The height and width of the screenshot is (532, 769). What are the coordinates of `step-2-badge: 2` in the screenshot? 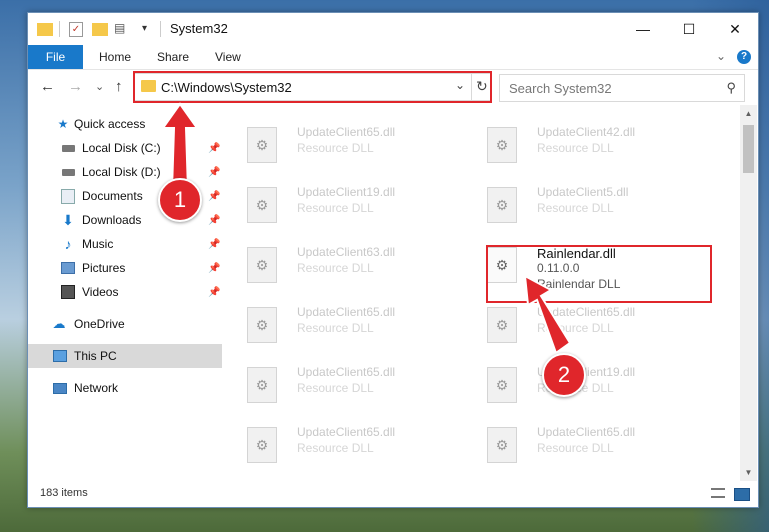 It's located at (564, 375).